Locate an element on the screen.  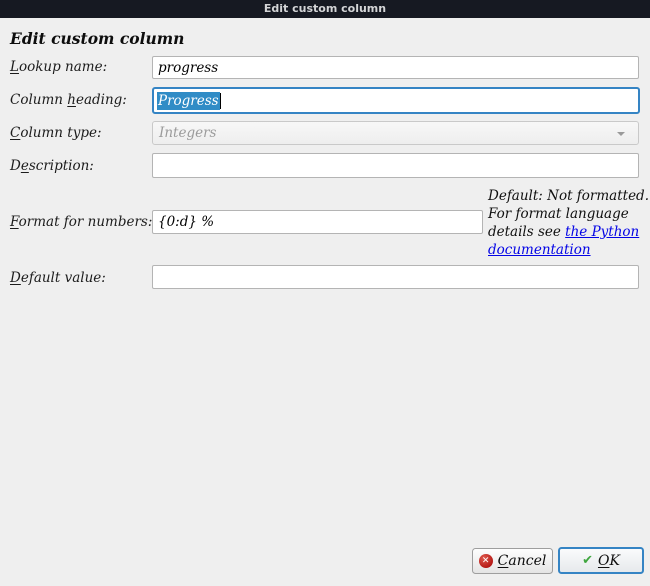
lookup-name-label: Lookup name: is located at coordinates (59, 67).